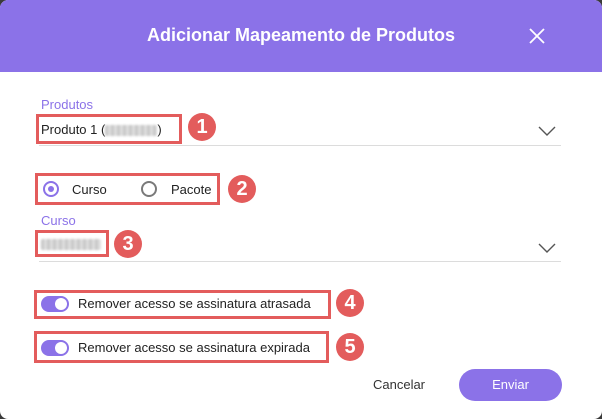  What do you see at coordinates (399, 385) in the screenshot?
I see `cancel-button: Cancelar` at bounding box center [399, 385].